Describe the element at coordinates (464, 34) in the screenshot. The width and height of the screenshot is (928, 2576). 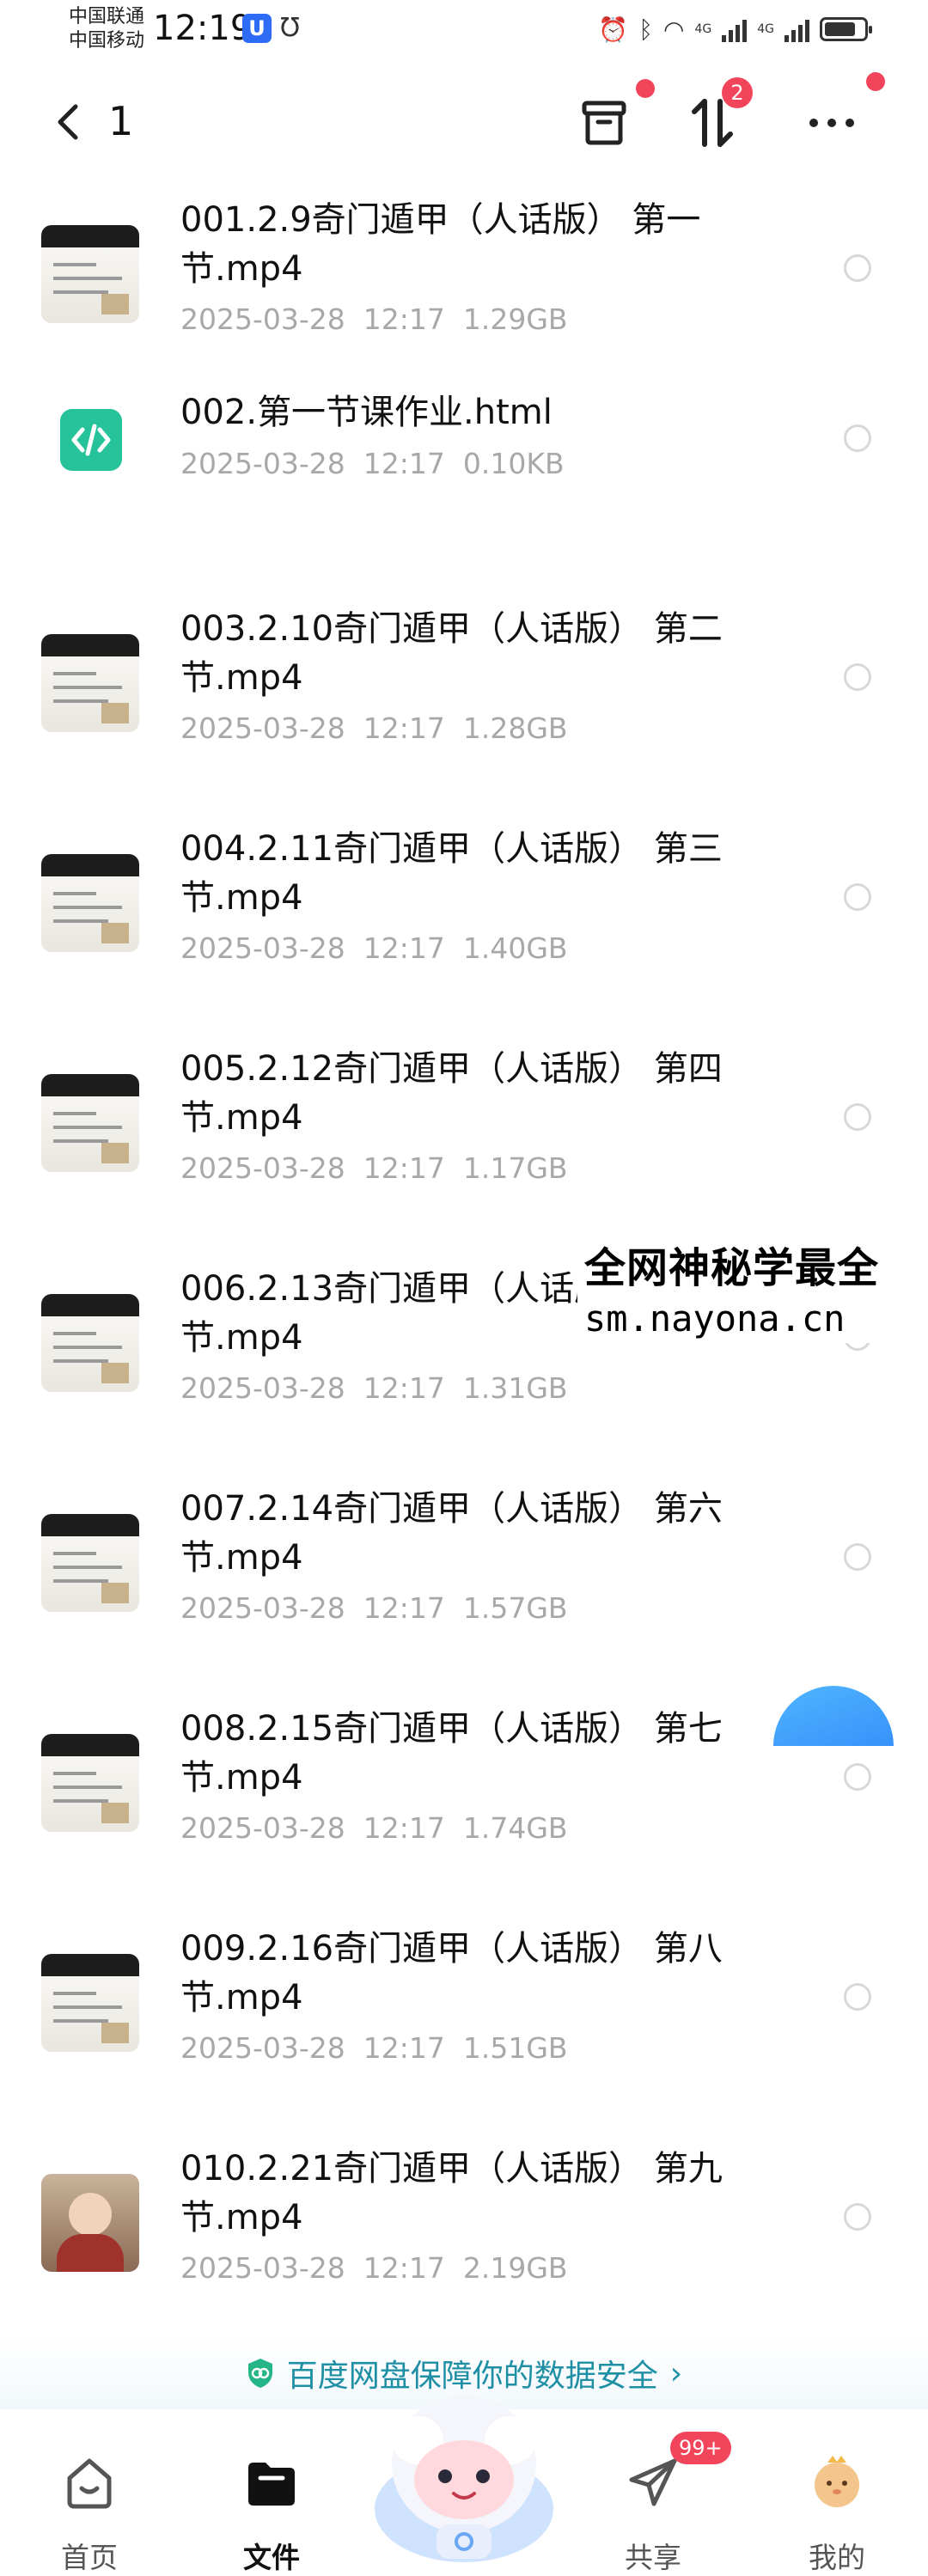
I see `status-bar: 中国联通 中国移动 12:19 U Ʊ ⏰ ᛒ ◠ 4G 4G` at that location.